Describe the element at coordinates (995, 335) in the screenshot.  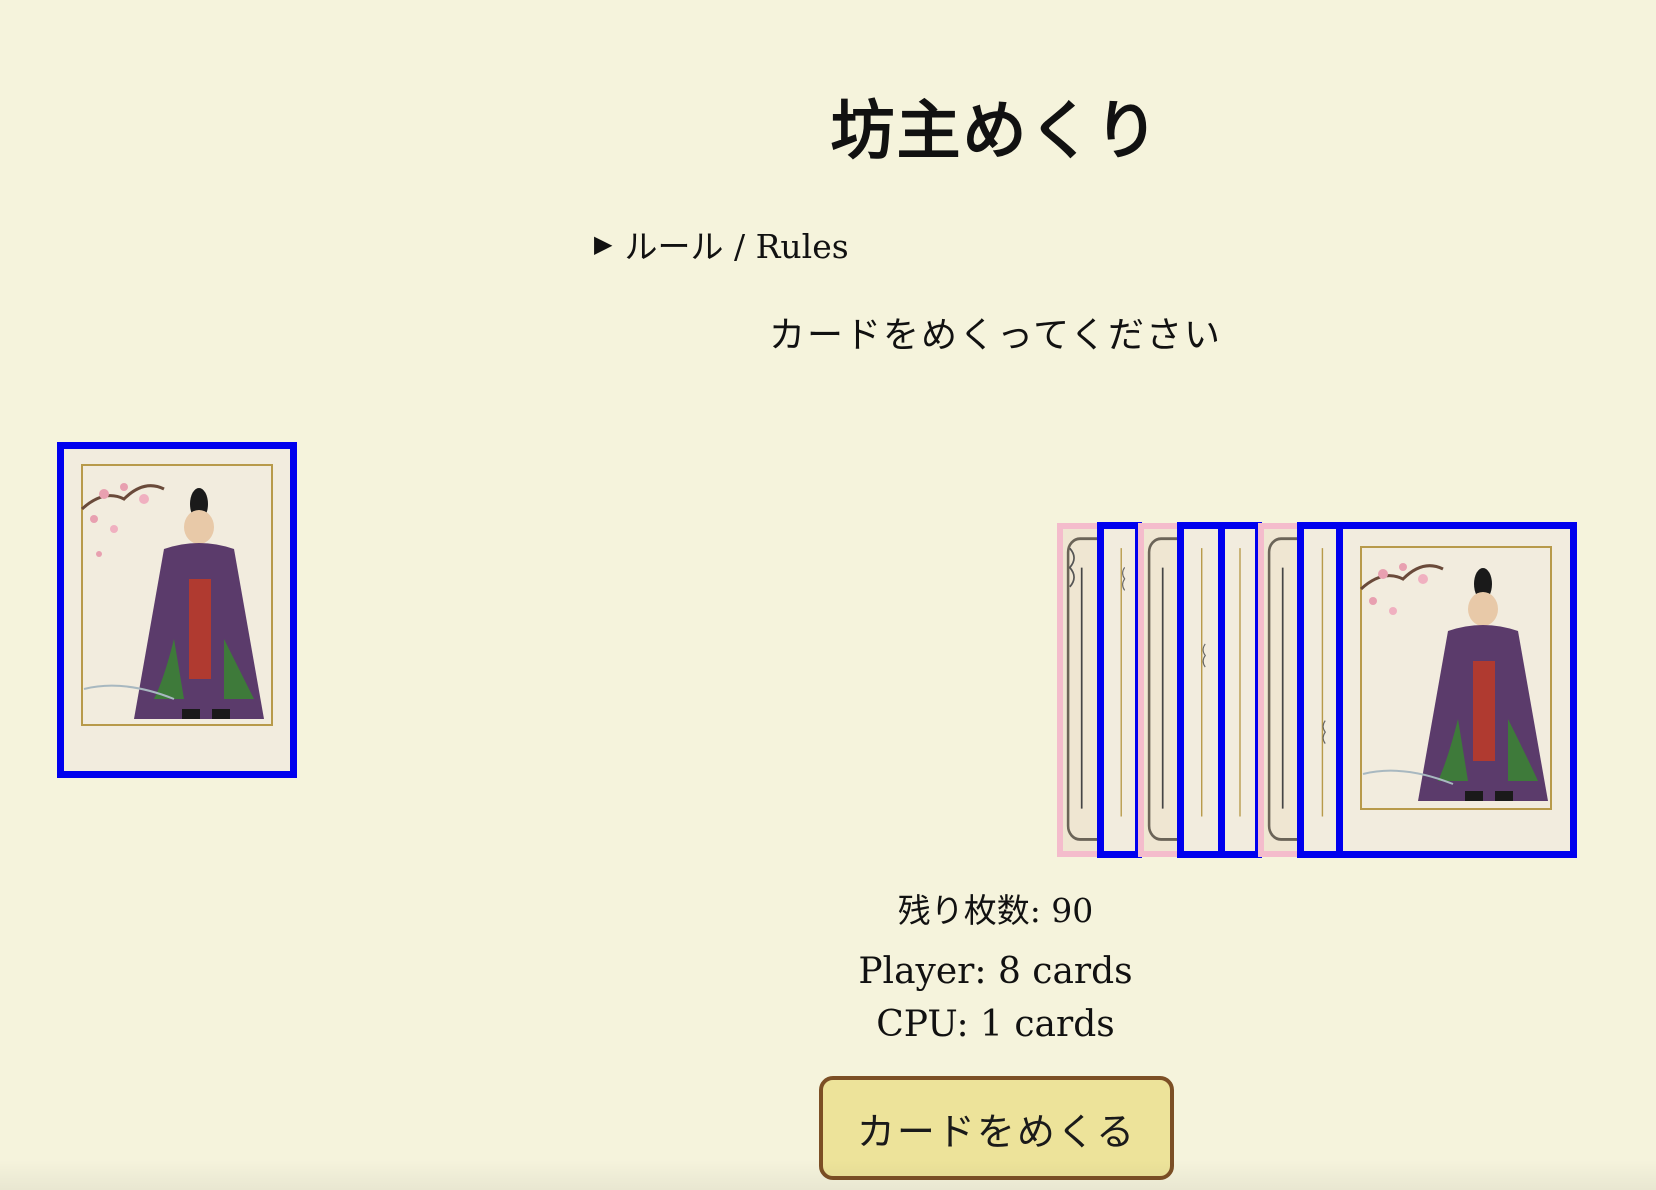
I see `game-message: カードをめくってください` at that location.